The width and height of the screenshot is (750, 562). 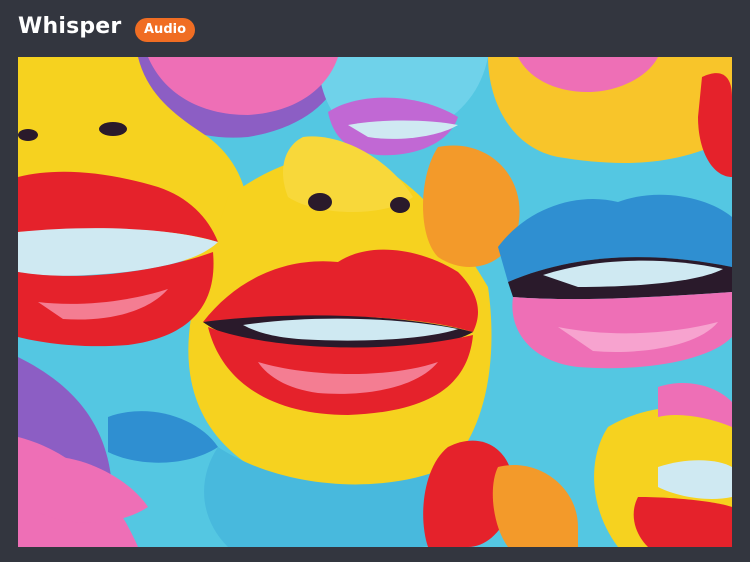 What do you see at coordinates (375, 29) in the screenshot?
I see `header: Whisper Audio` at bounding box center [375, 29].